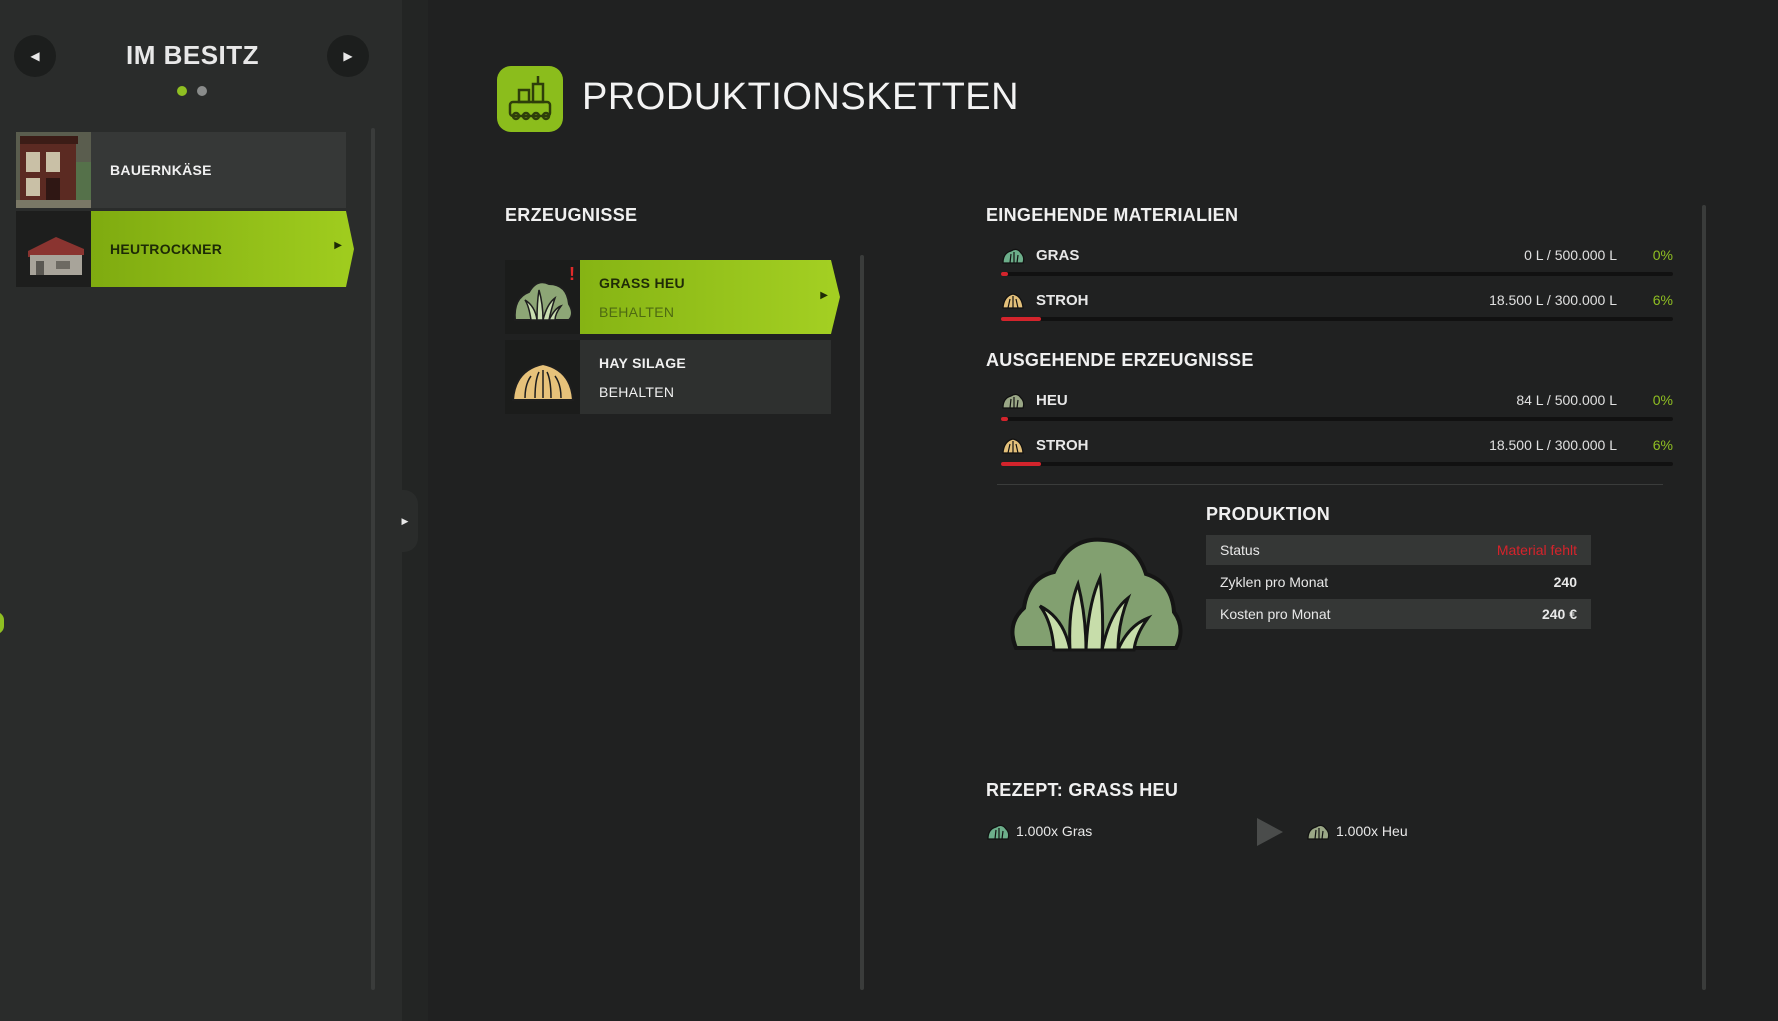 The image size is (1778, 1021). Describe the element at coordinates (1536, 550) in the screenshot. I see `status-value: Material fehlt` at that location.